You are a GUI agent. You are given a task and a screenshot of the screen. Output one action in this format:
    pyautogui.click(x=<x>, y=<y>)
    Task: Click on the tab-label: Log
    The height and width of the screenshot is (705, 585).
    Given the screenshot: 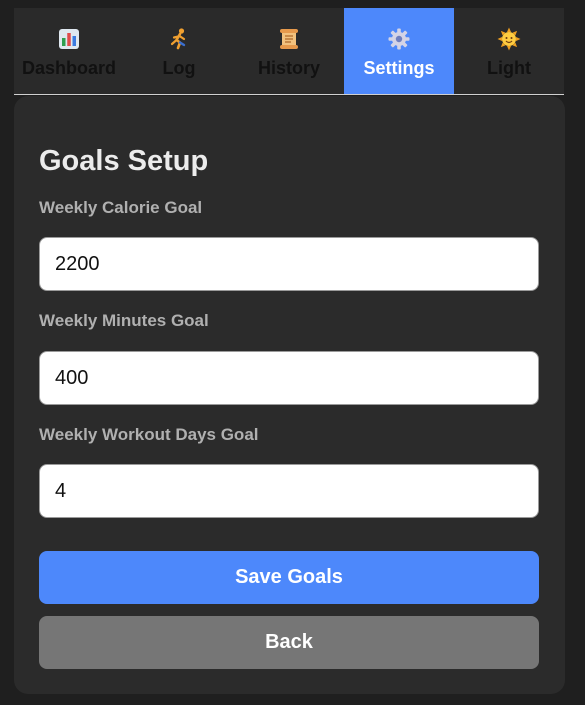 What is the action you would take?
    pyautogui.click(x=179, y=68)
    